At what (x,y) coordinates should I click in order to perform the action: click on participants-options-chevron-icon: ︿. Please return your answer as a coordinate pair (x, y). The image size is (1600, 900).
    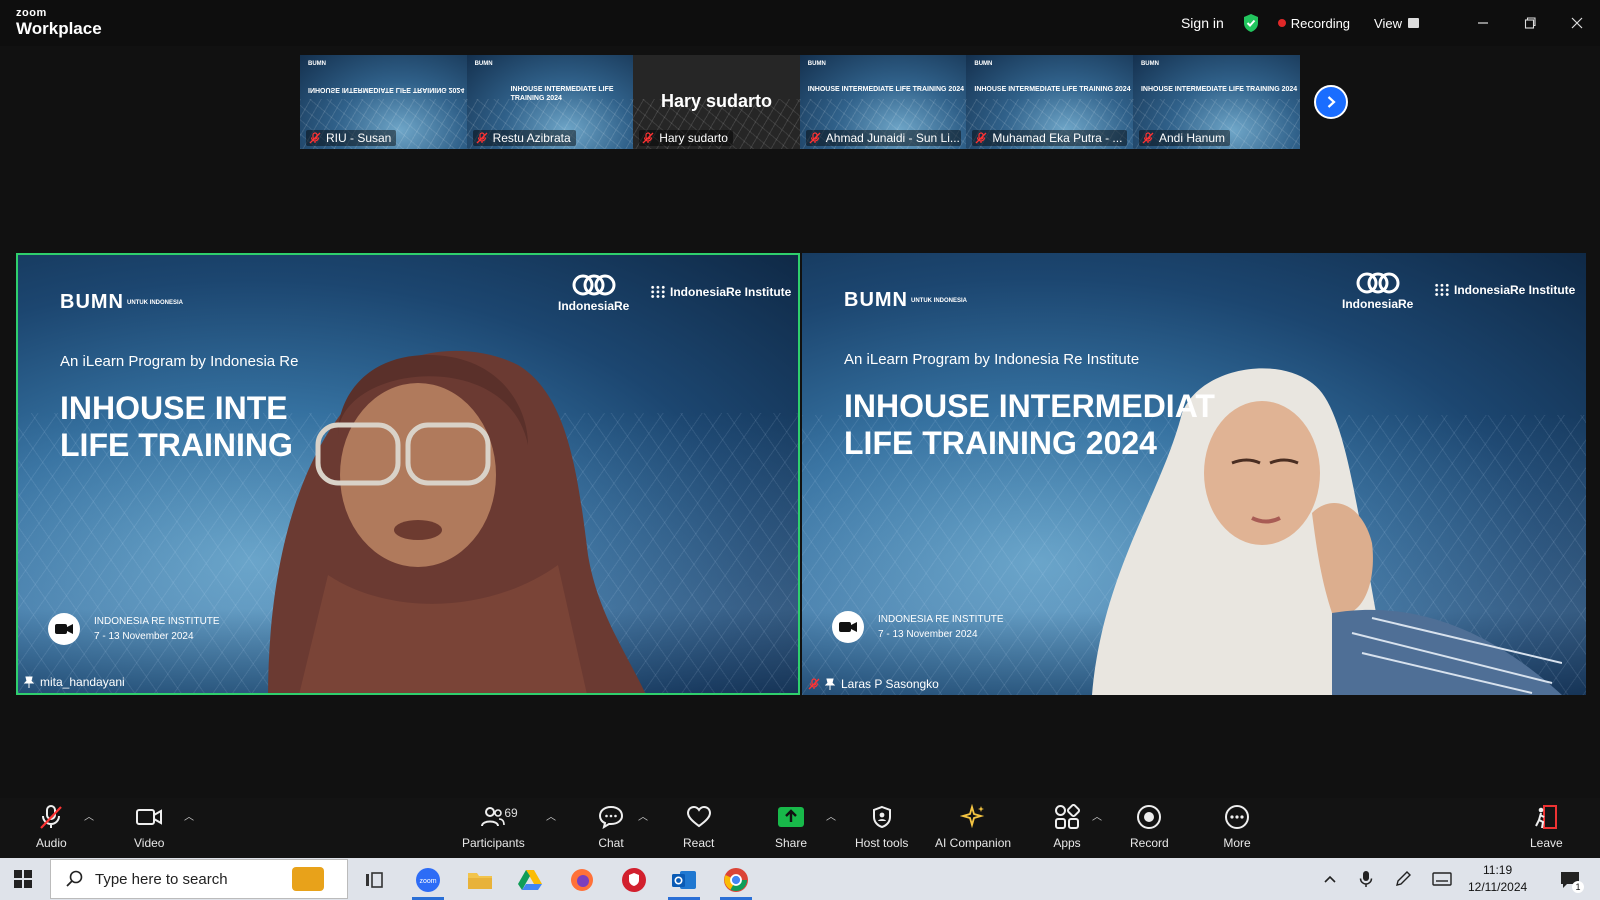
    Looking at the image, I should click on (551, 815).